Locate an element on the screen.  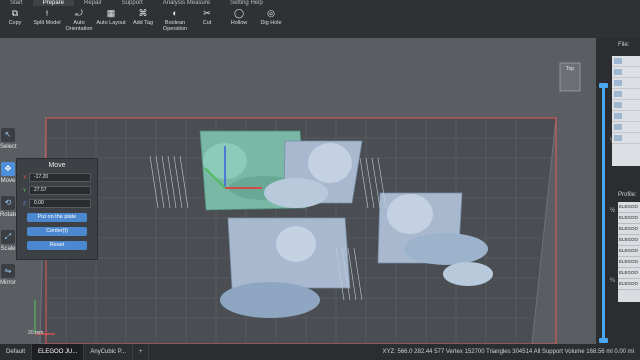
tag-icon: ⌘ is located at coordinates (143, 13).